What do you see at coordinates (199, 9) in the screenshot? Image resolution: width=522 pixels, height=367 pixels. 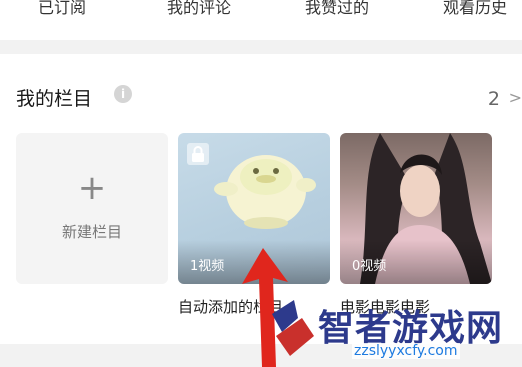 I see `tab-my-comments: 我的评论` at bounding box center [199, 9].